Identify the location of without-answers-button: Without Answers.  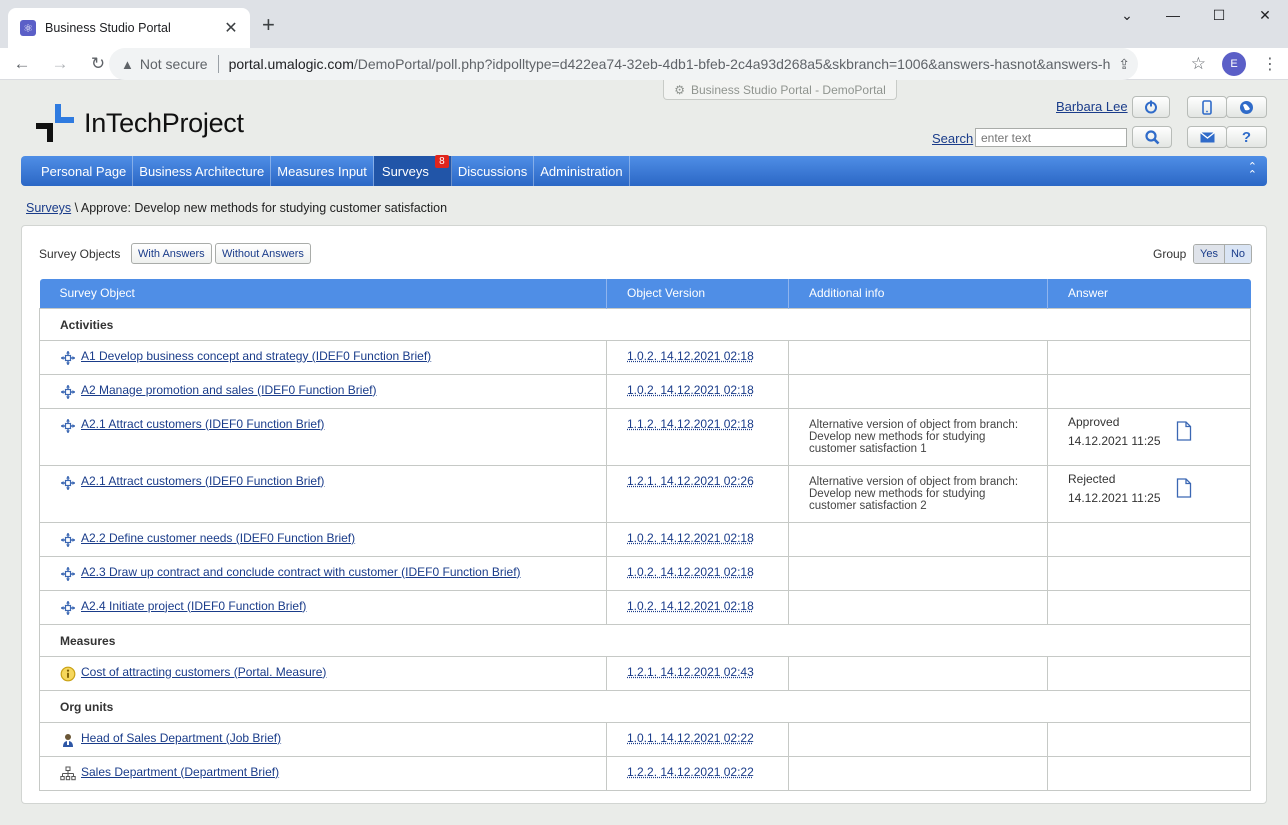
(263, 253).